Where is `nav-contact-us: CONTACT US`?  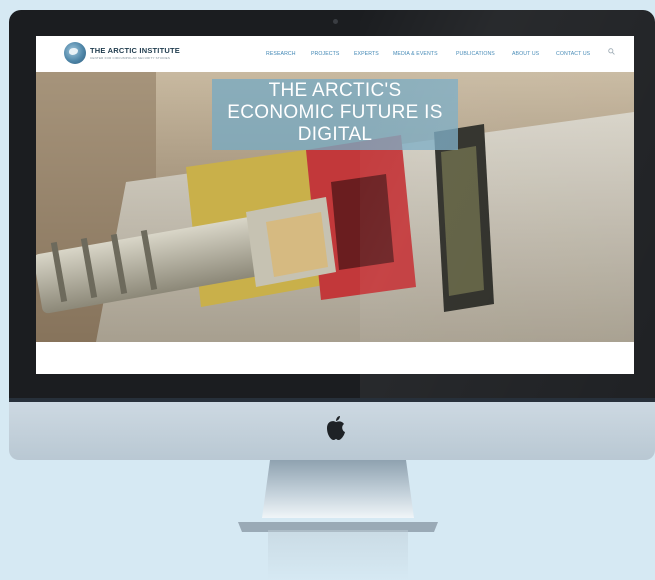 nav-contact-us: CONTACT US is located at coordinates (573, 54).